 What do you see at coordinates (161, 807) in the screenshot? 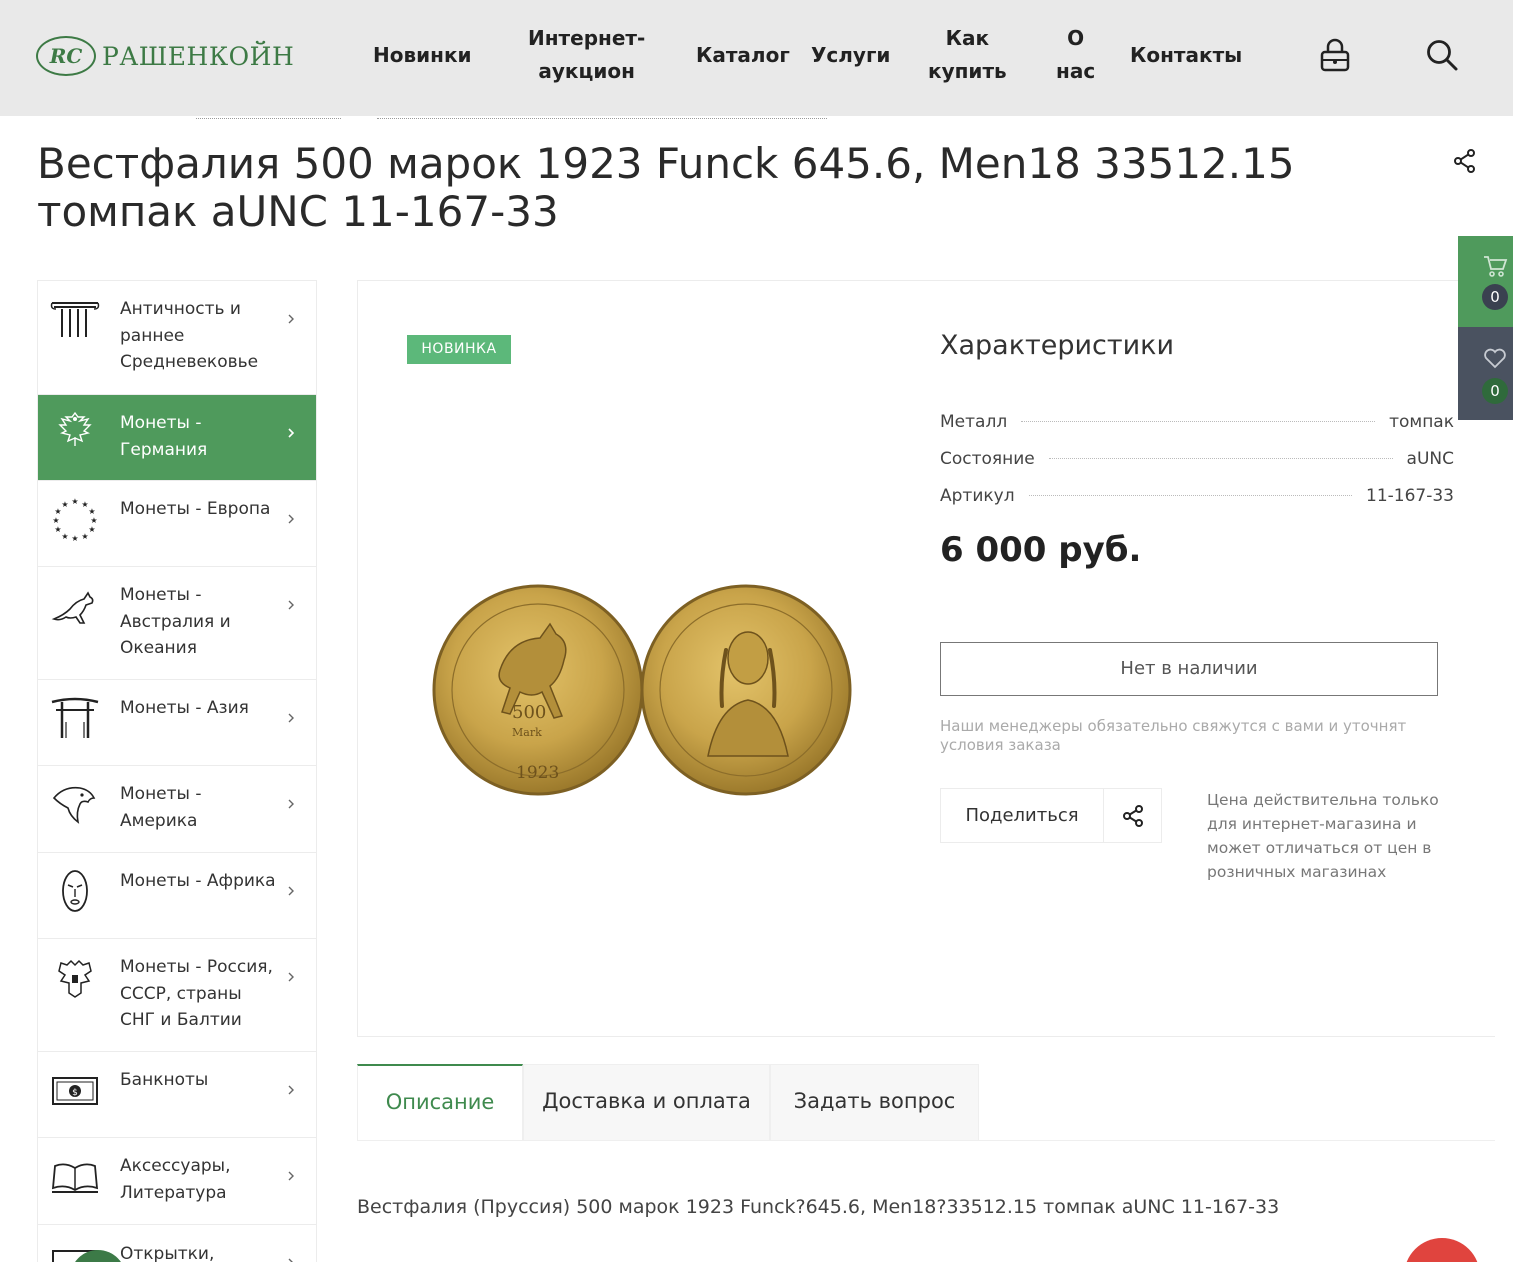
I see `sidebar-item-label: Монеты - Америка` at bounding box center [161, 807].